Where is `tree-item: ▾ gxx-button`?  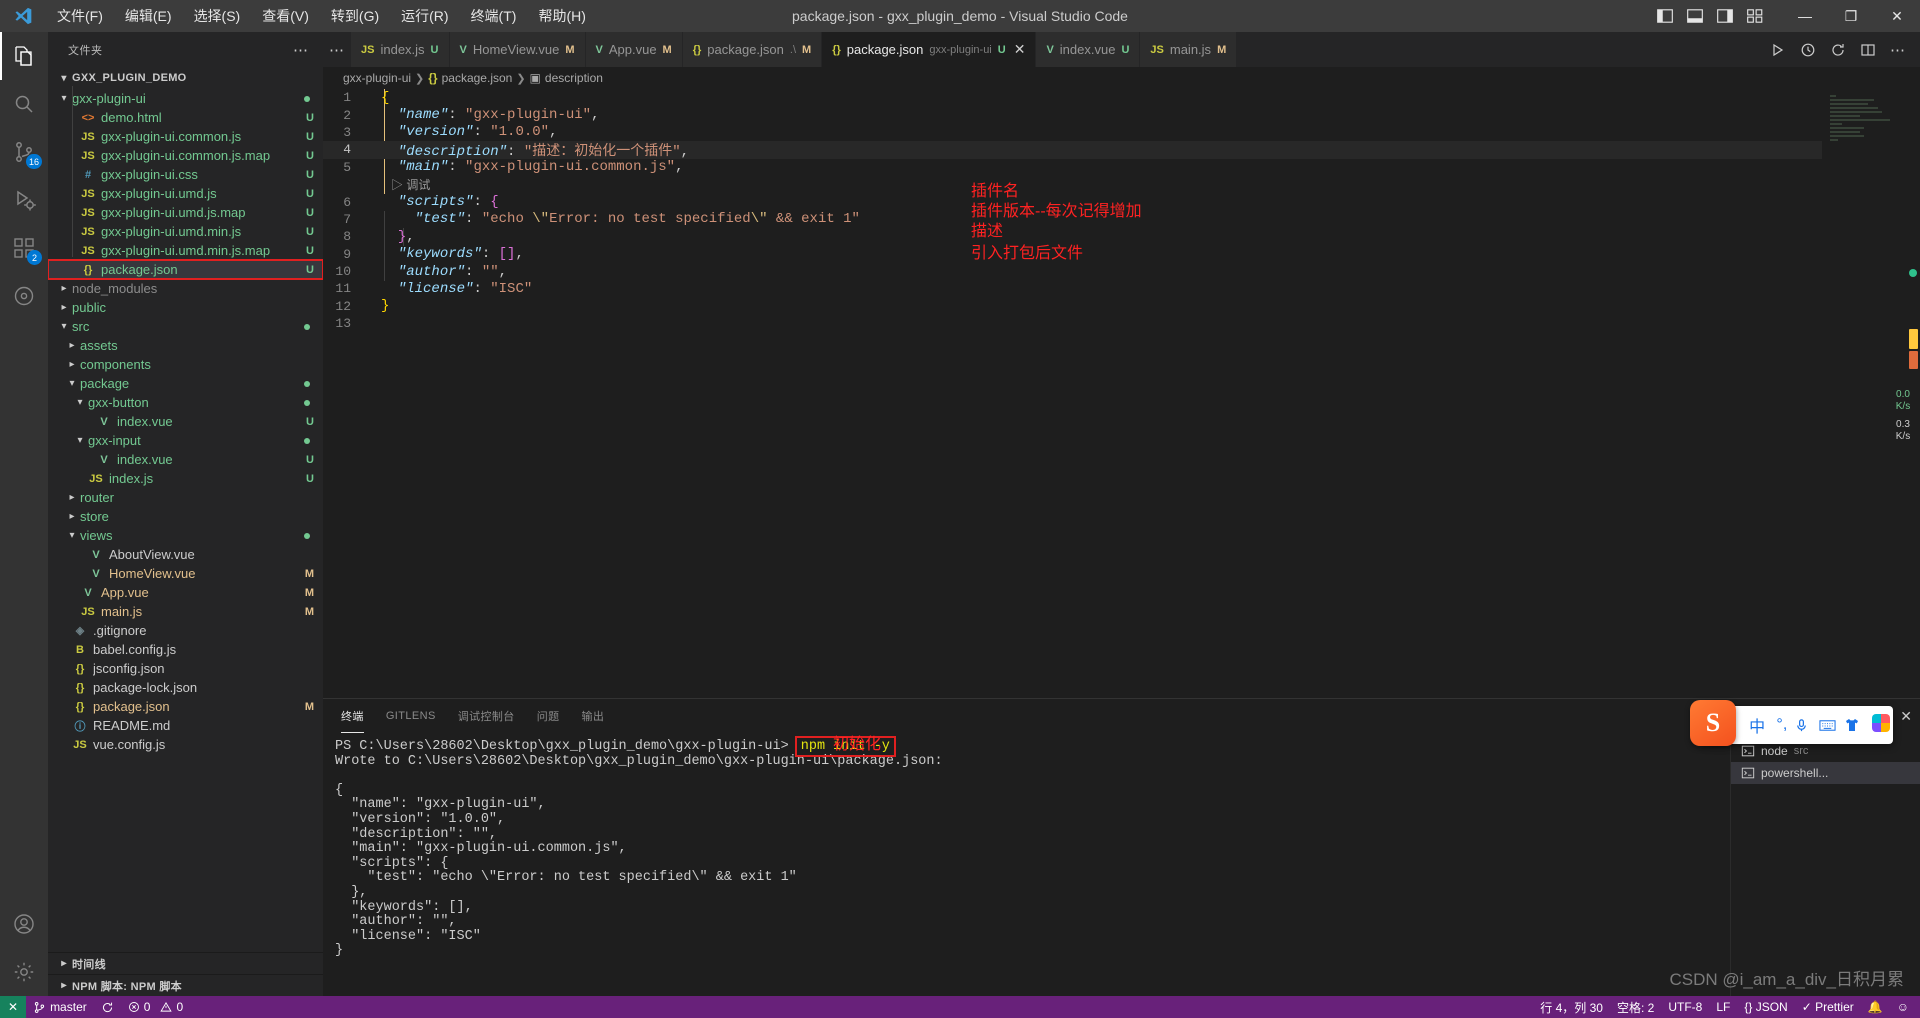
tree-item: ▾ gxx-button is located at coordinates (185, 402).